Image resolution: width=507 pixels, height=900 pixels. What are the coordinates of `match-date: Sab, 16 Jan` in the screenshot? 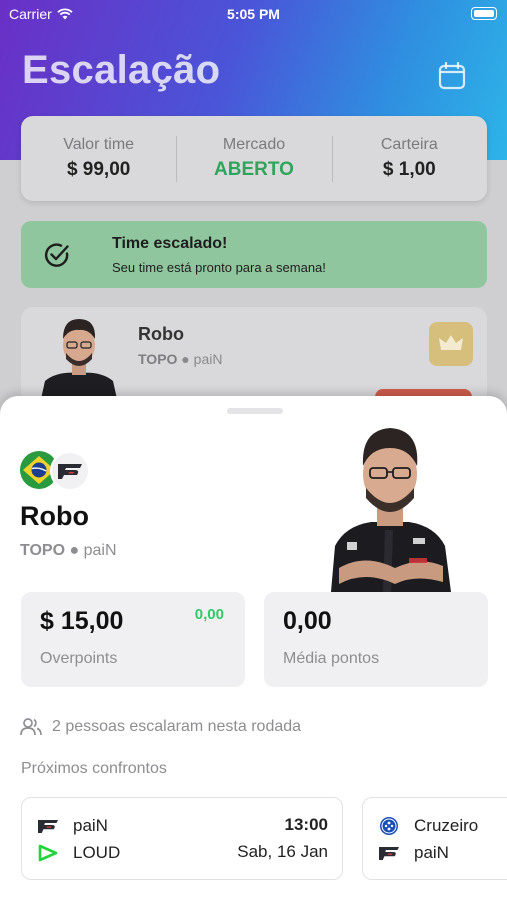 It's located at (282, 851).